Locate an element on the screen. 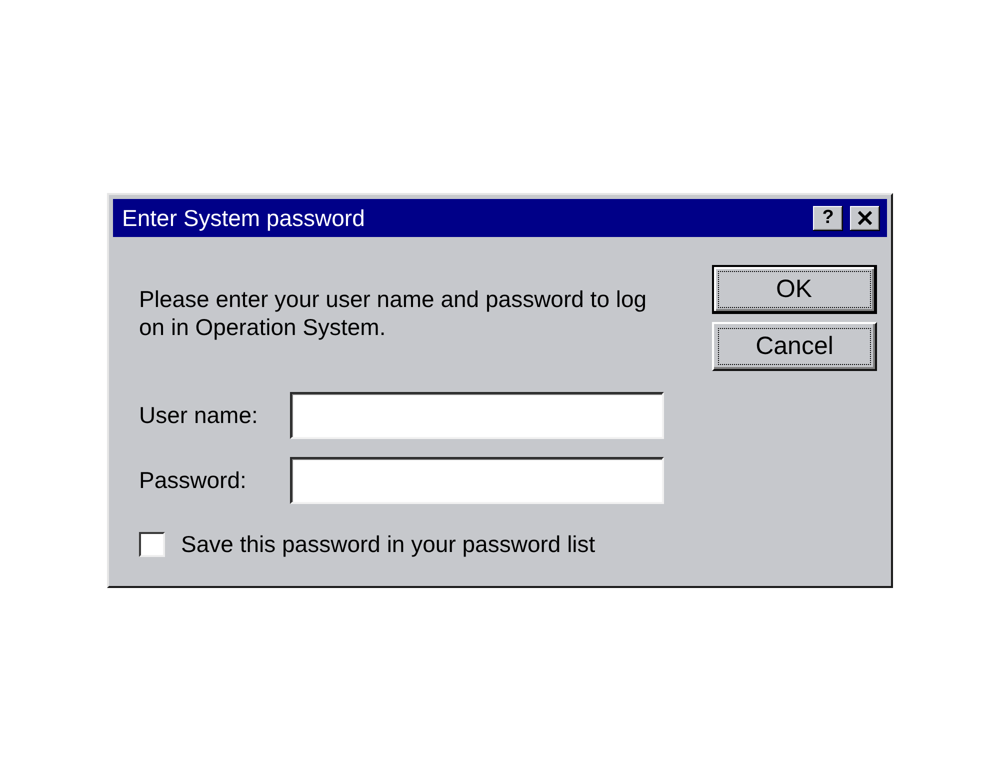  close-icon is located at coordinates (865, 218).